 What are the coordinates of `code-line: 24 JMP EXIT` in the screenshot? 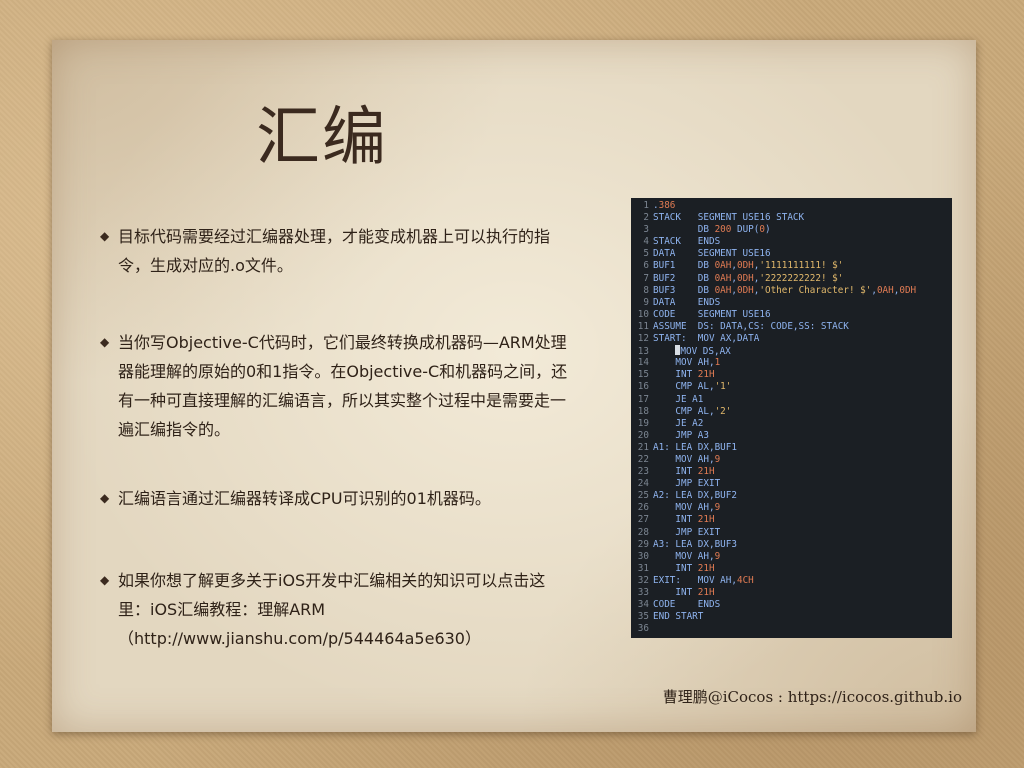 It's located at (791, 484).